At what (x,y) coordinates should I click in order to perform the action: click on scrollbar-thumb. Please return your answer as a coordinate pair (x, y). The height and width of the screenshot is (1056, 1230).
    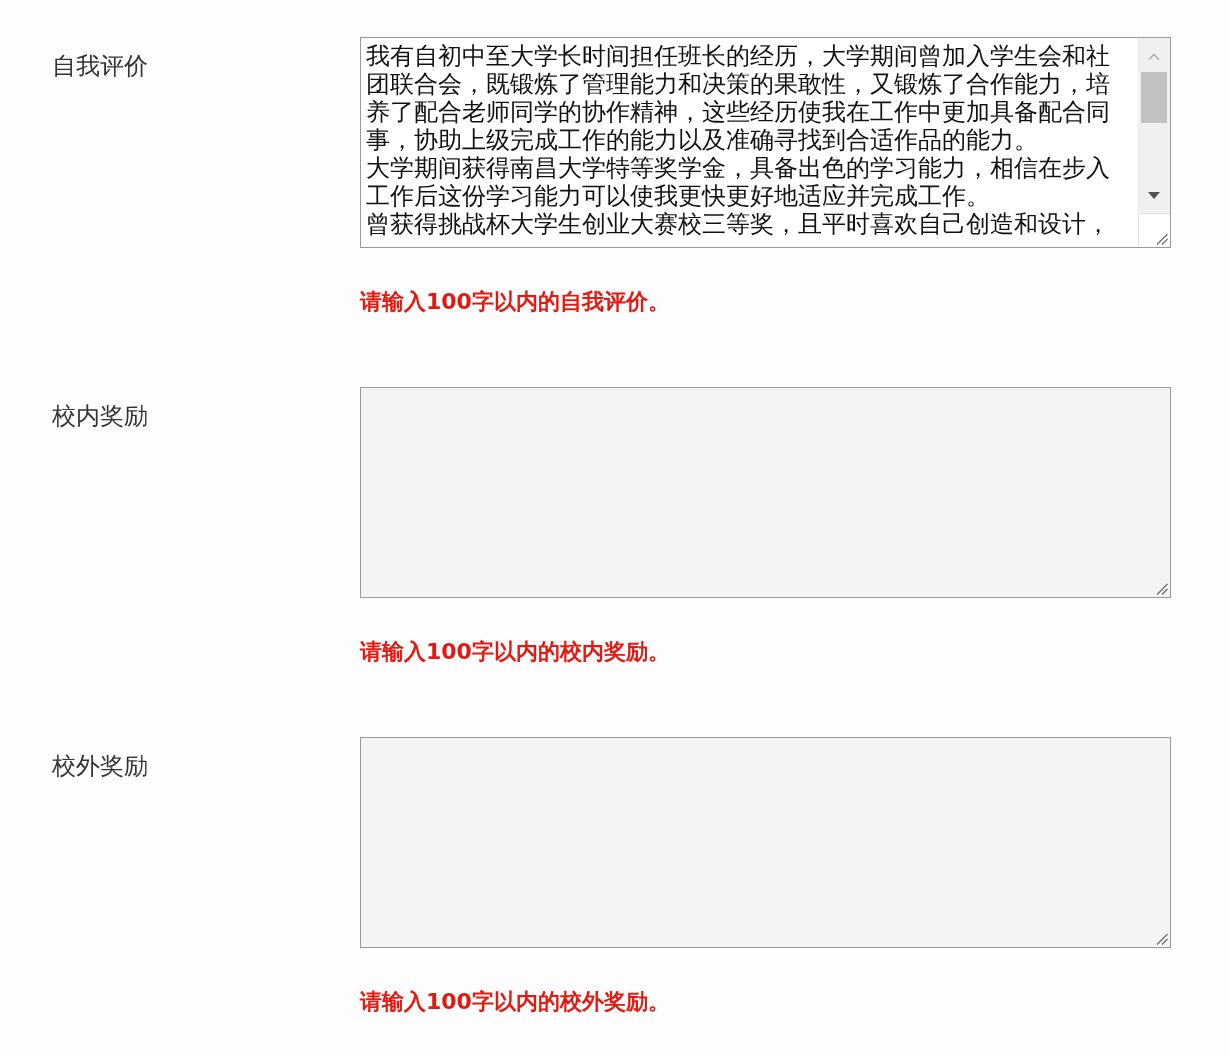
    Looking at the image, I should click on (1154, 97).